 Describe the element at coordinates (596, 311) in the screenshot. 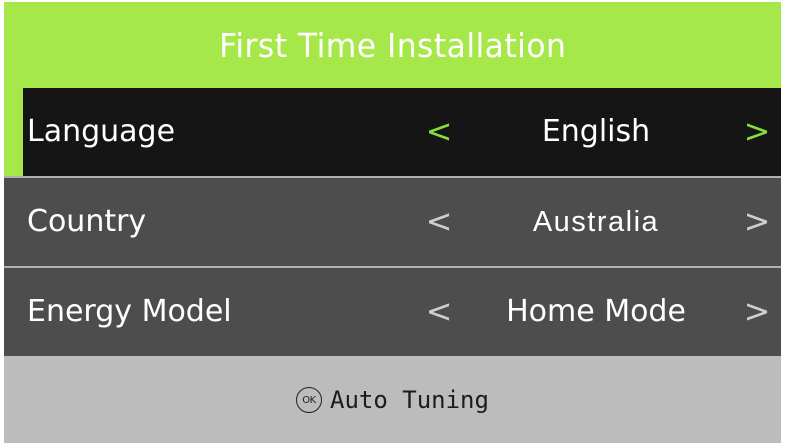

I see `setting-value-energy-model: Home Mode` at that location.